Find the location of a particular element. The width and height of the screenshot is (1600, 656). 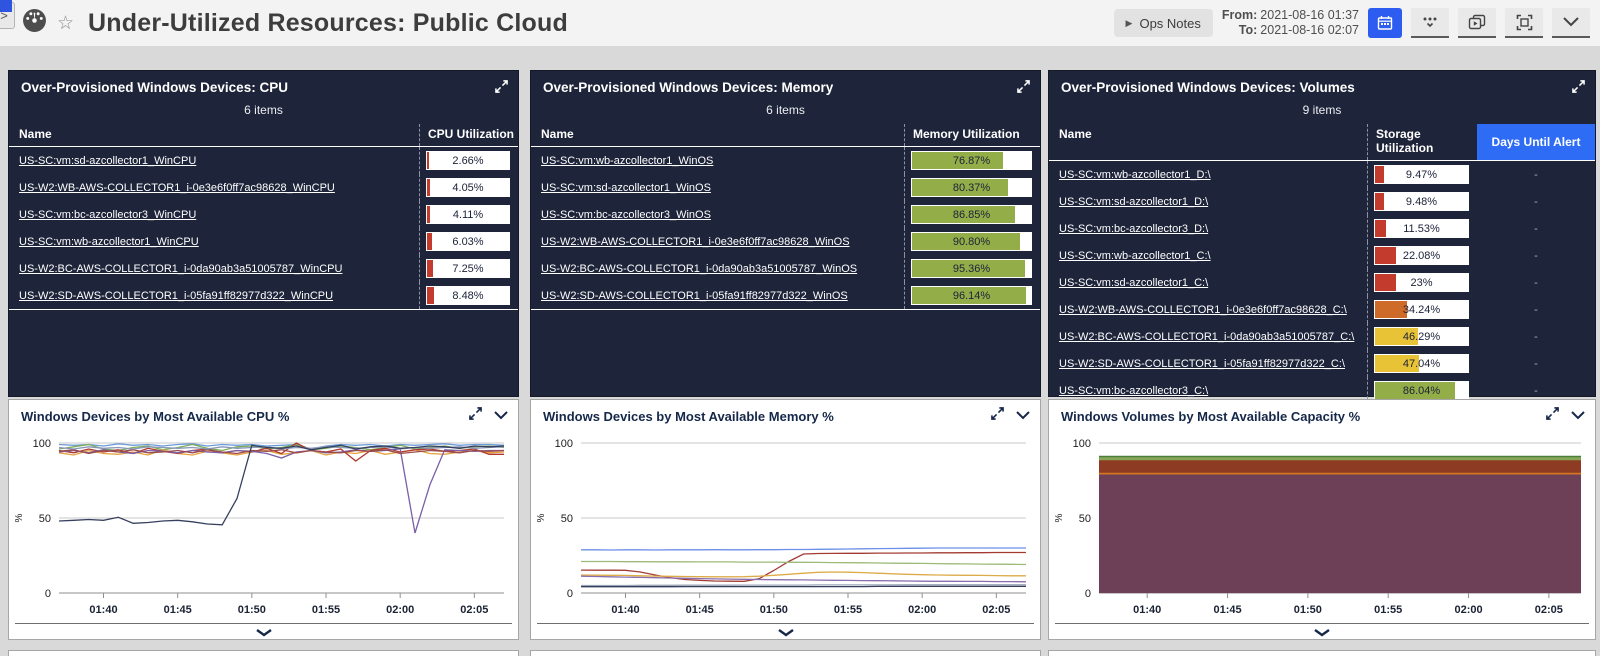

utilization-value: 22.08% is located at coordinates (1421, 255).